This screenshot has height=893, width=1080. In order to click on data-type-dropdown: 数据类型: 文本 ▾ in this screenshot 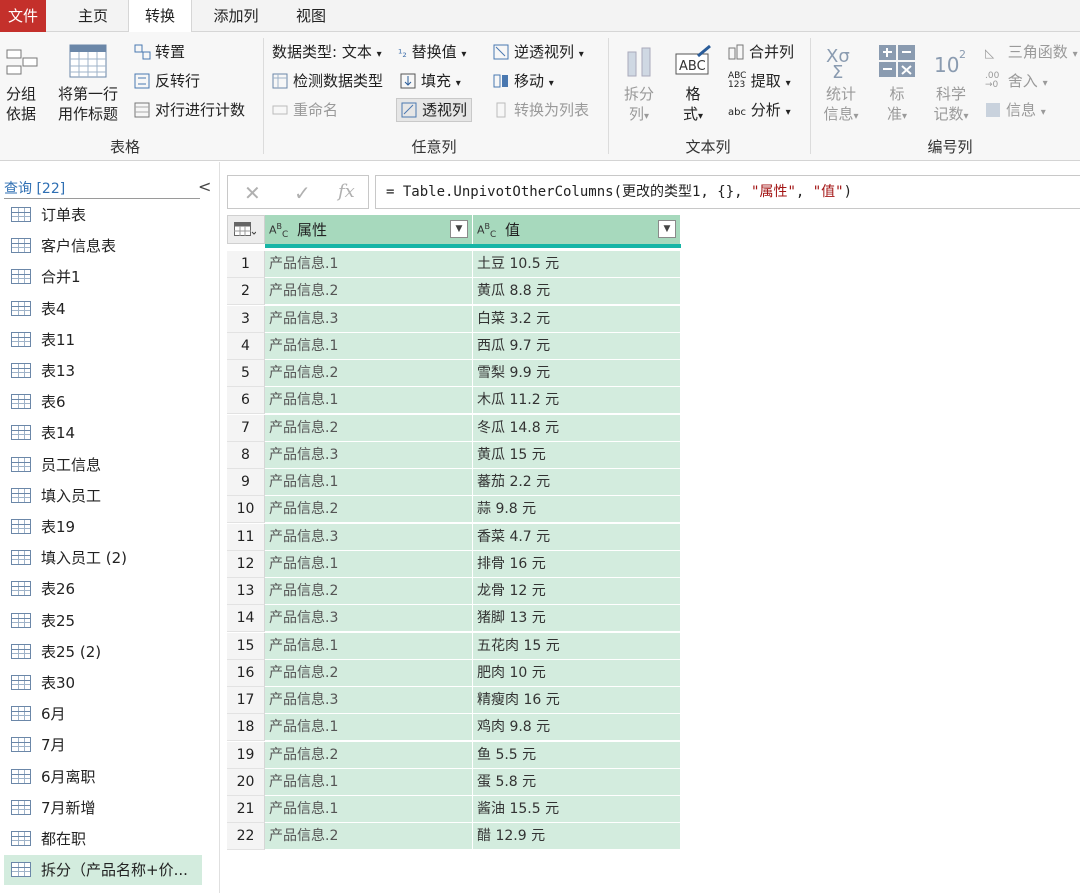, I will do `click(327, 53)`.